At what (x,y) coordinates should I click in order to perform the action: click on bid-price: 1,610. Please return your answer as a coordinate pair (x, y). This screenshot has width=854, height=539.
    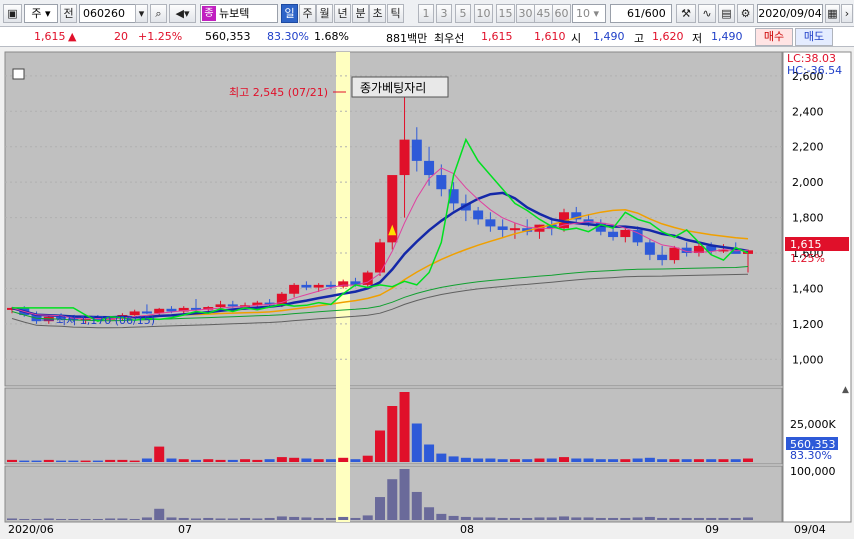
    Looking at the image, I should click on (550, 36).